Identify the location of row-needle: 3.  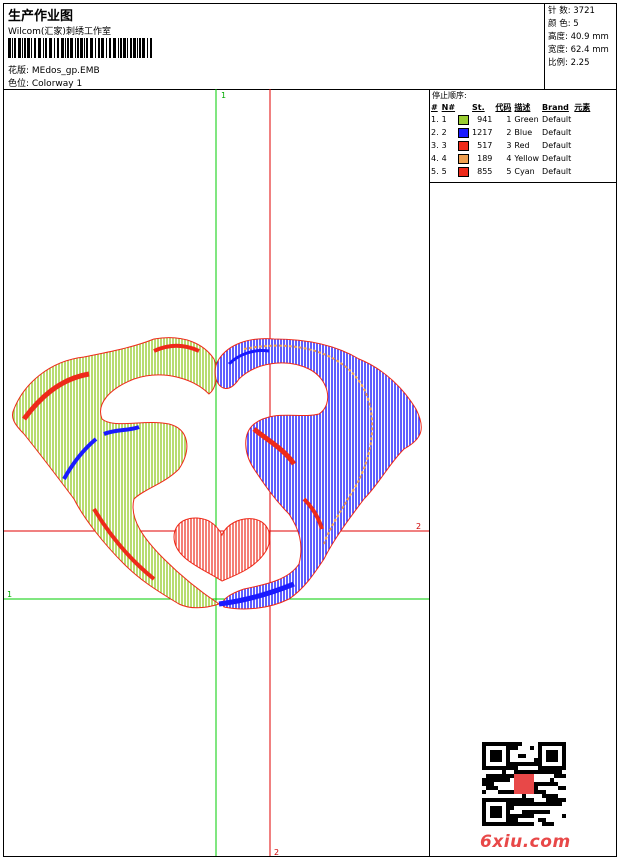
(444, 145).